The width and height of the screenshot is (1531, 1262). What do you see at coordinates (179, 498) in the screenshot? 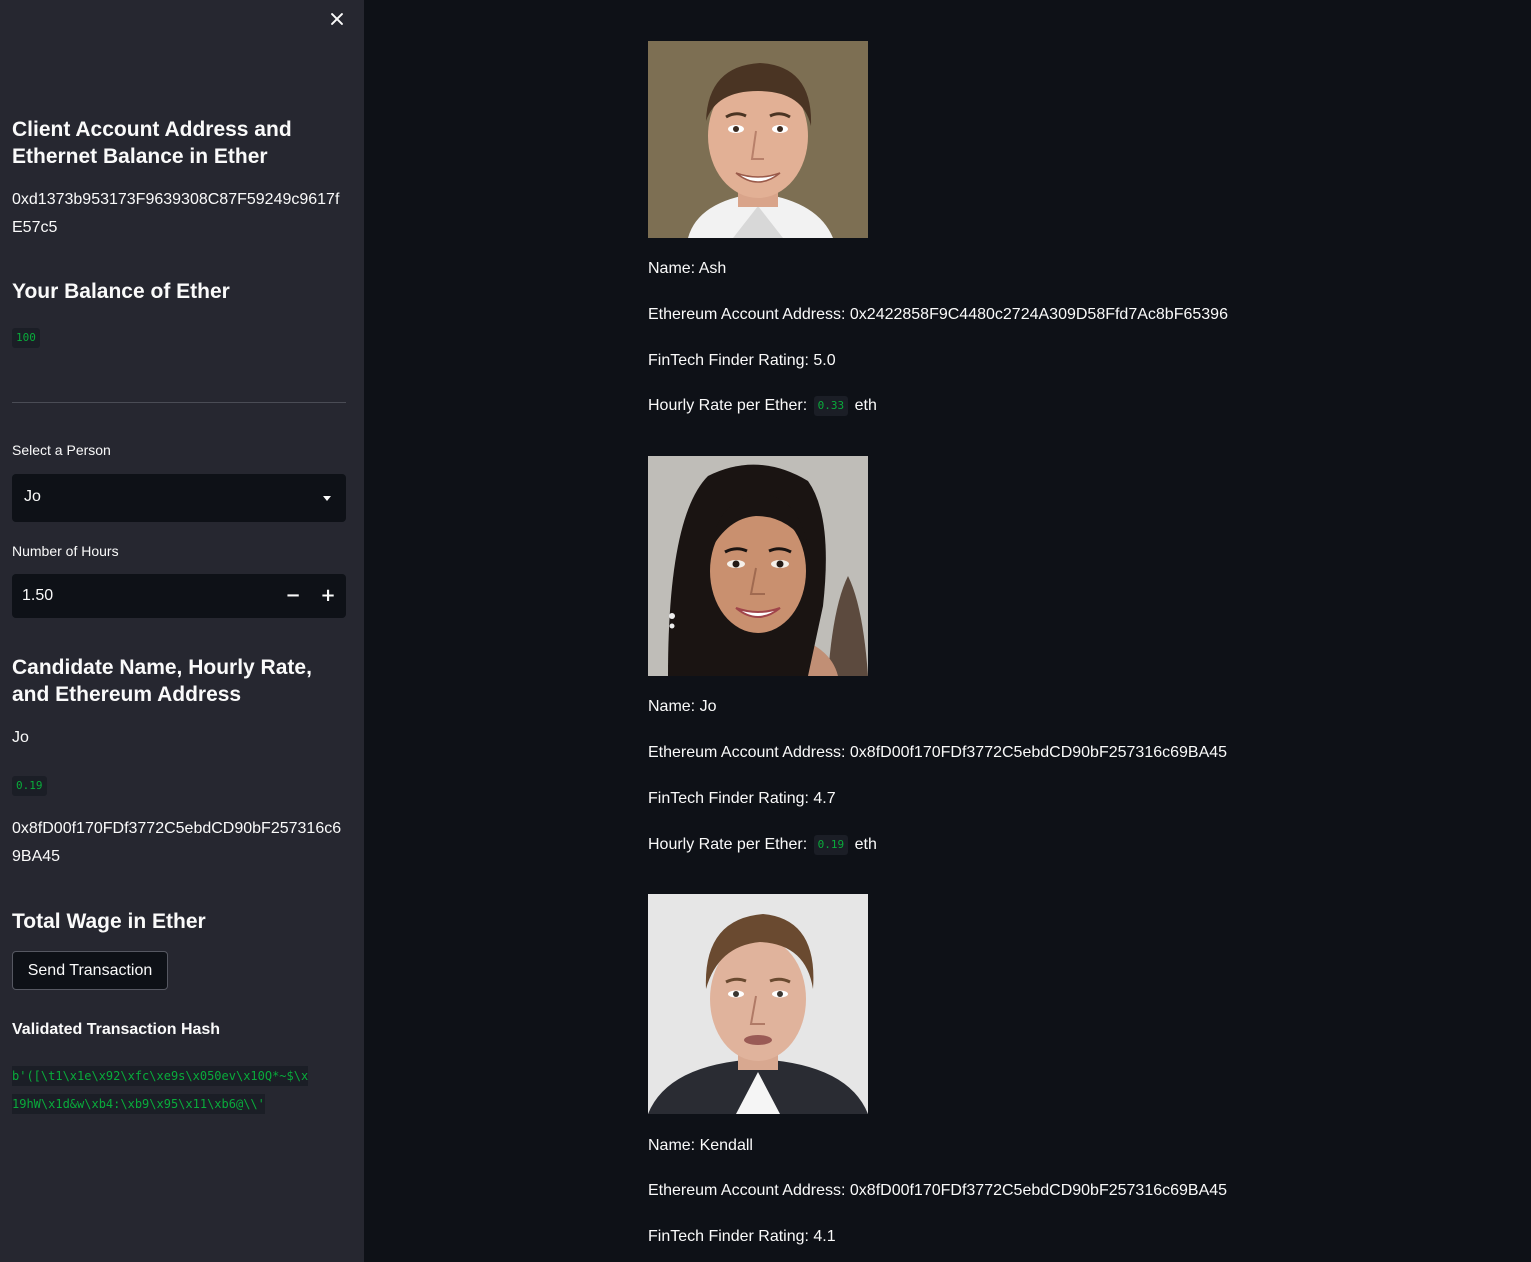
I see `person-select: Jo` at bounding box center [179, 498].